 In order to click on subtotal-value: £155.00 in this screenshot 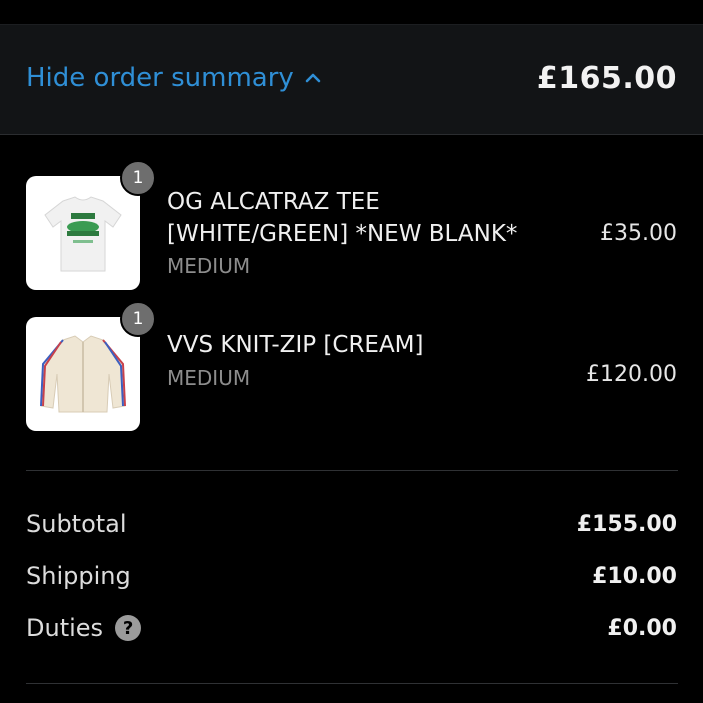, I will do `click(626, 524)`.